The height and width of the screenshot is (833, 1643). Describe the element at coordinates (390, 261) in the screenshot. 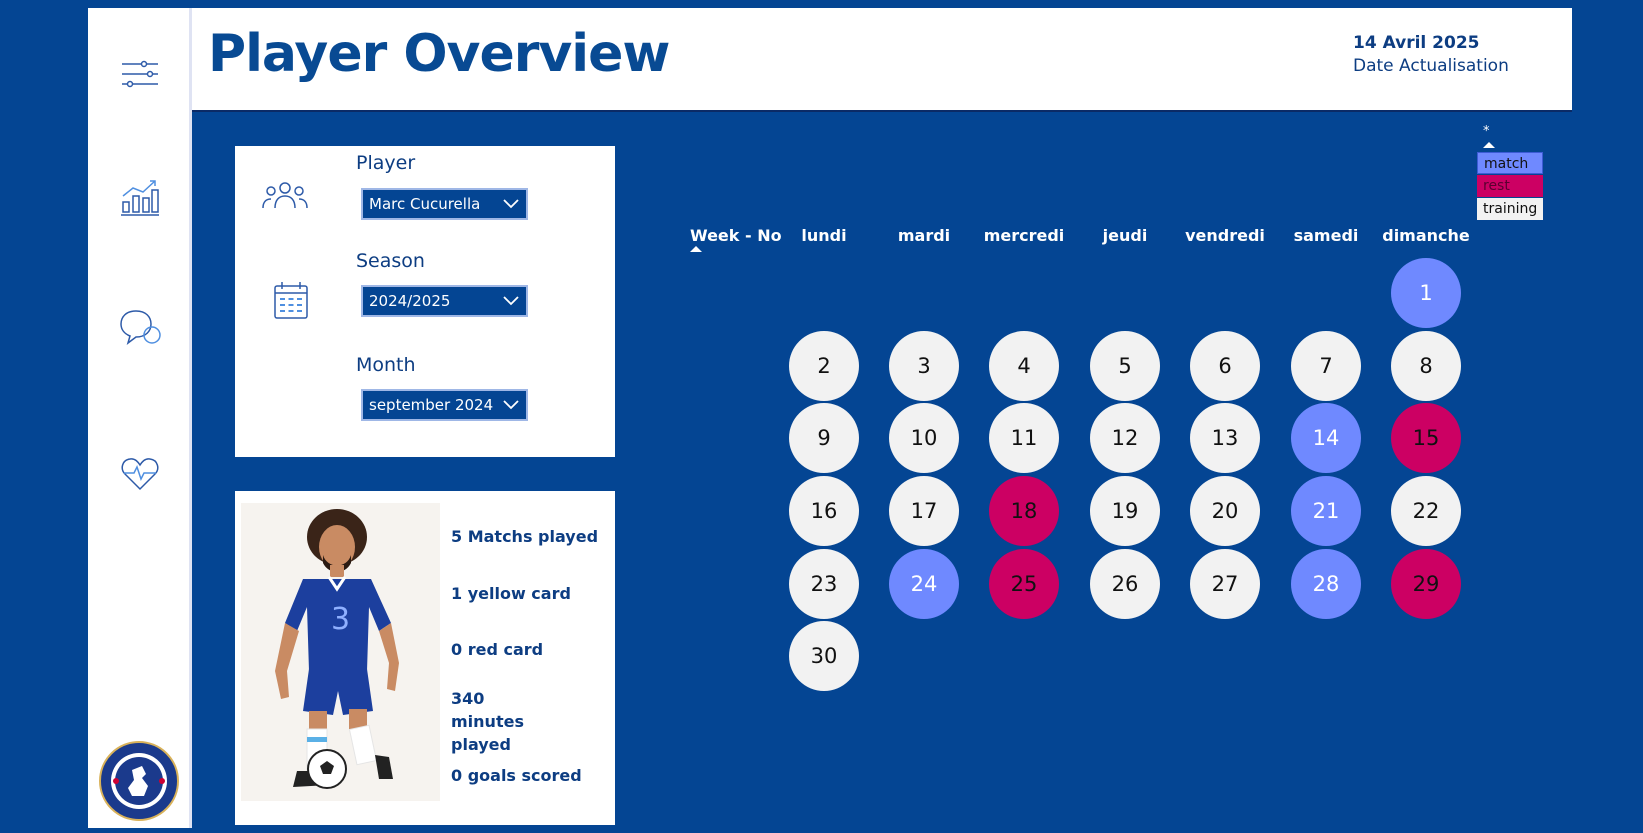

I see `season-label: Season` at that location.